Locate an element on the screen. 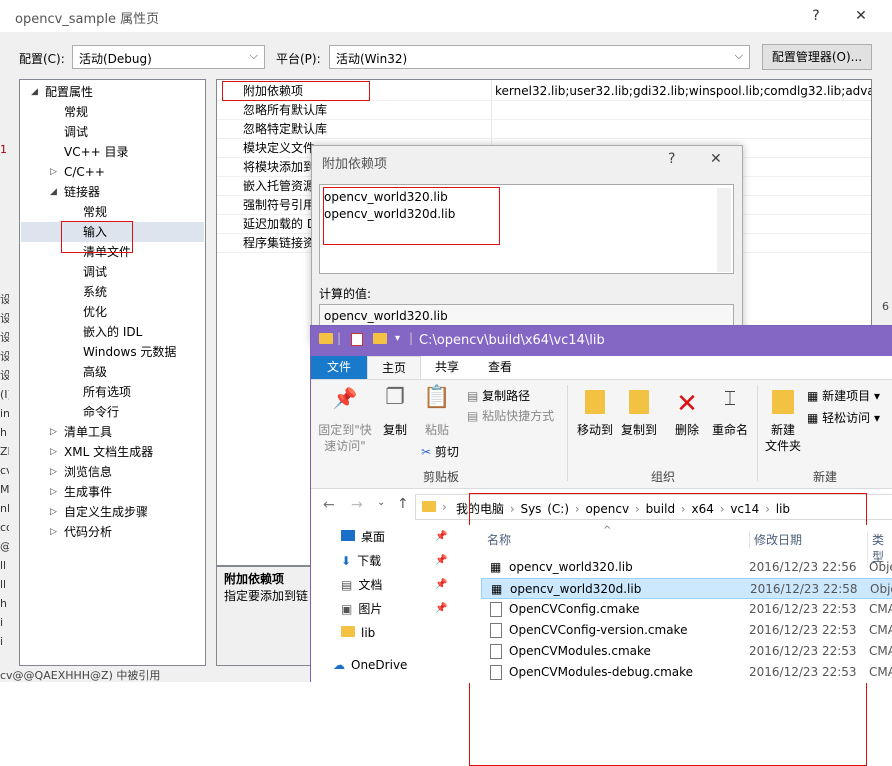  tree-item-windows-metadata: Windows 元数据 is located at coordinates (129, 352).